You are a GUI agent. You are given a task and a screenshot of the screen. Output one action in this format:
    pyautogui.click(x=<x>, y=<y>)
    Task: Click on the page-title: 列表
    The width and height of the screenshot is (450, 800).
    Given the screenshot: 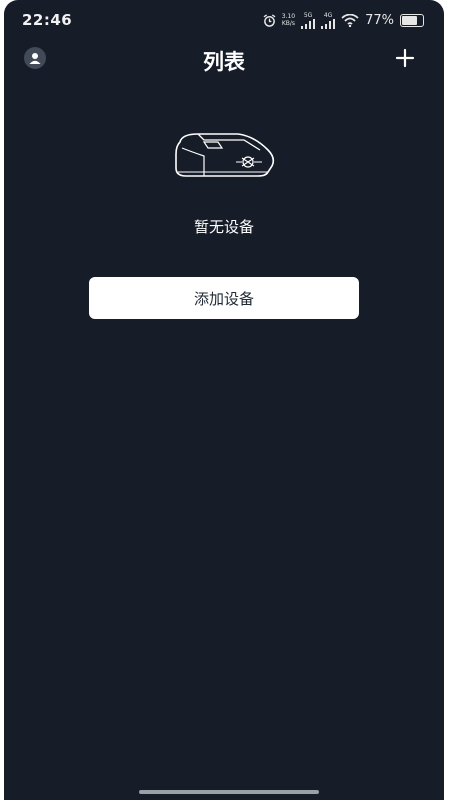 What is the action you would take?
    pyautogui.click(x=224, y=62)
    